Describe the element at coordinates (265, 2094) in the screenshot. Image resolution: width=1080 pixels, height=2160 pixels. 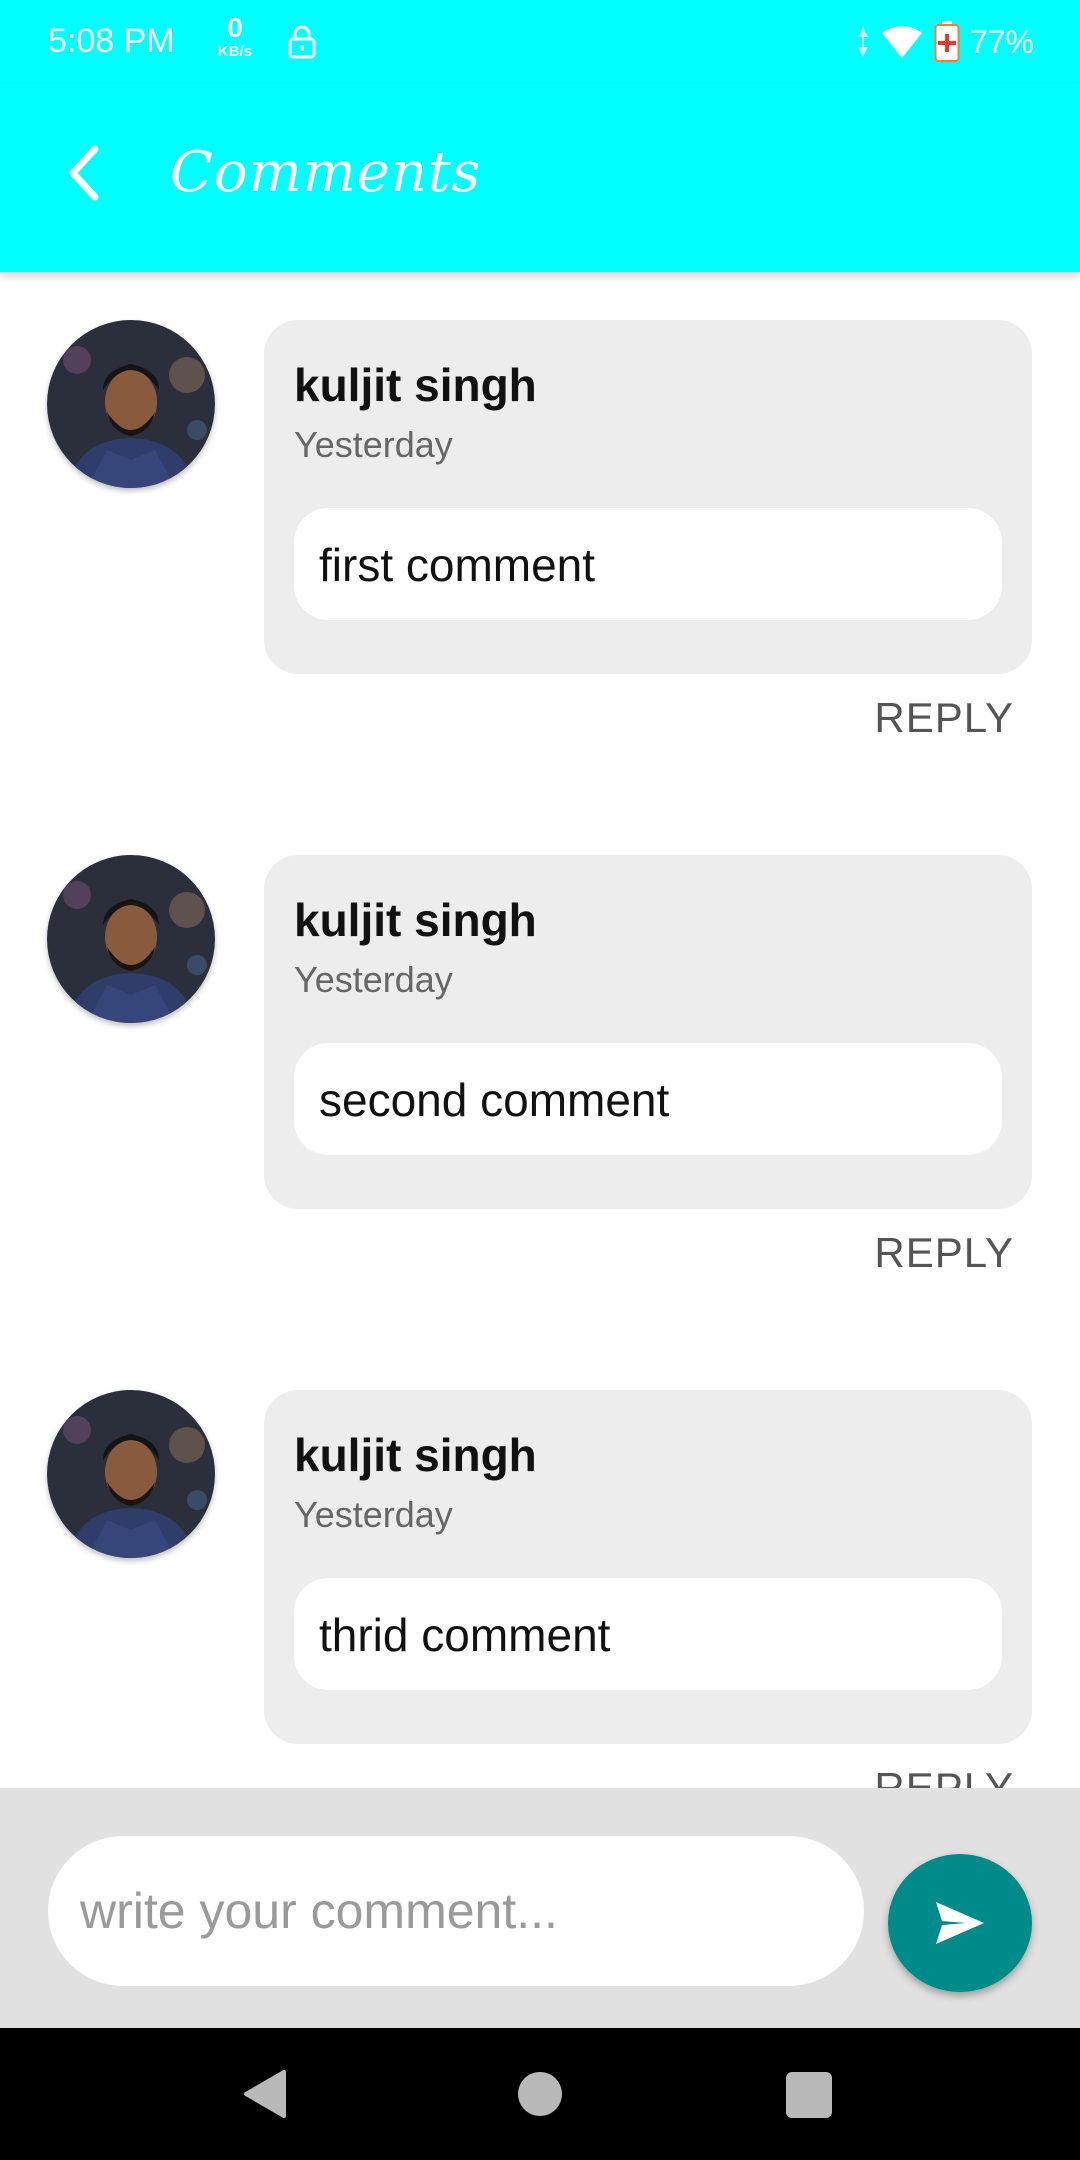
I see `nav-back-icon` at that location.